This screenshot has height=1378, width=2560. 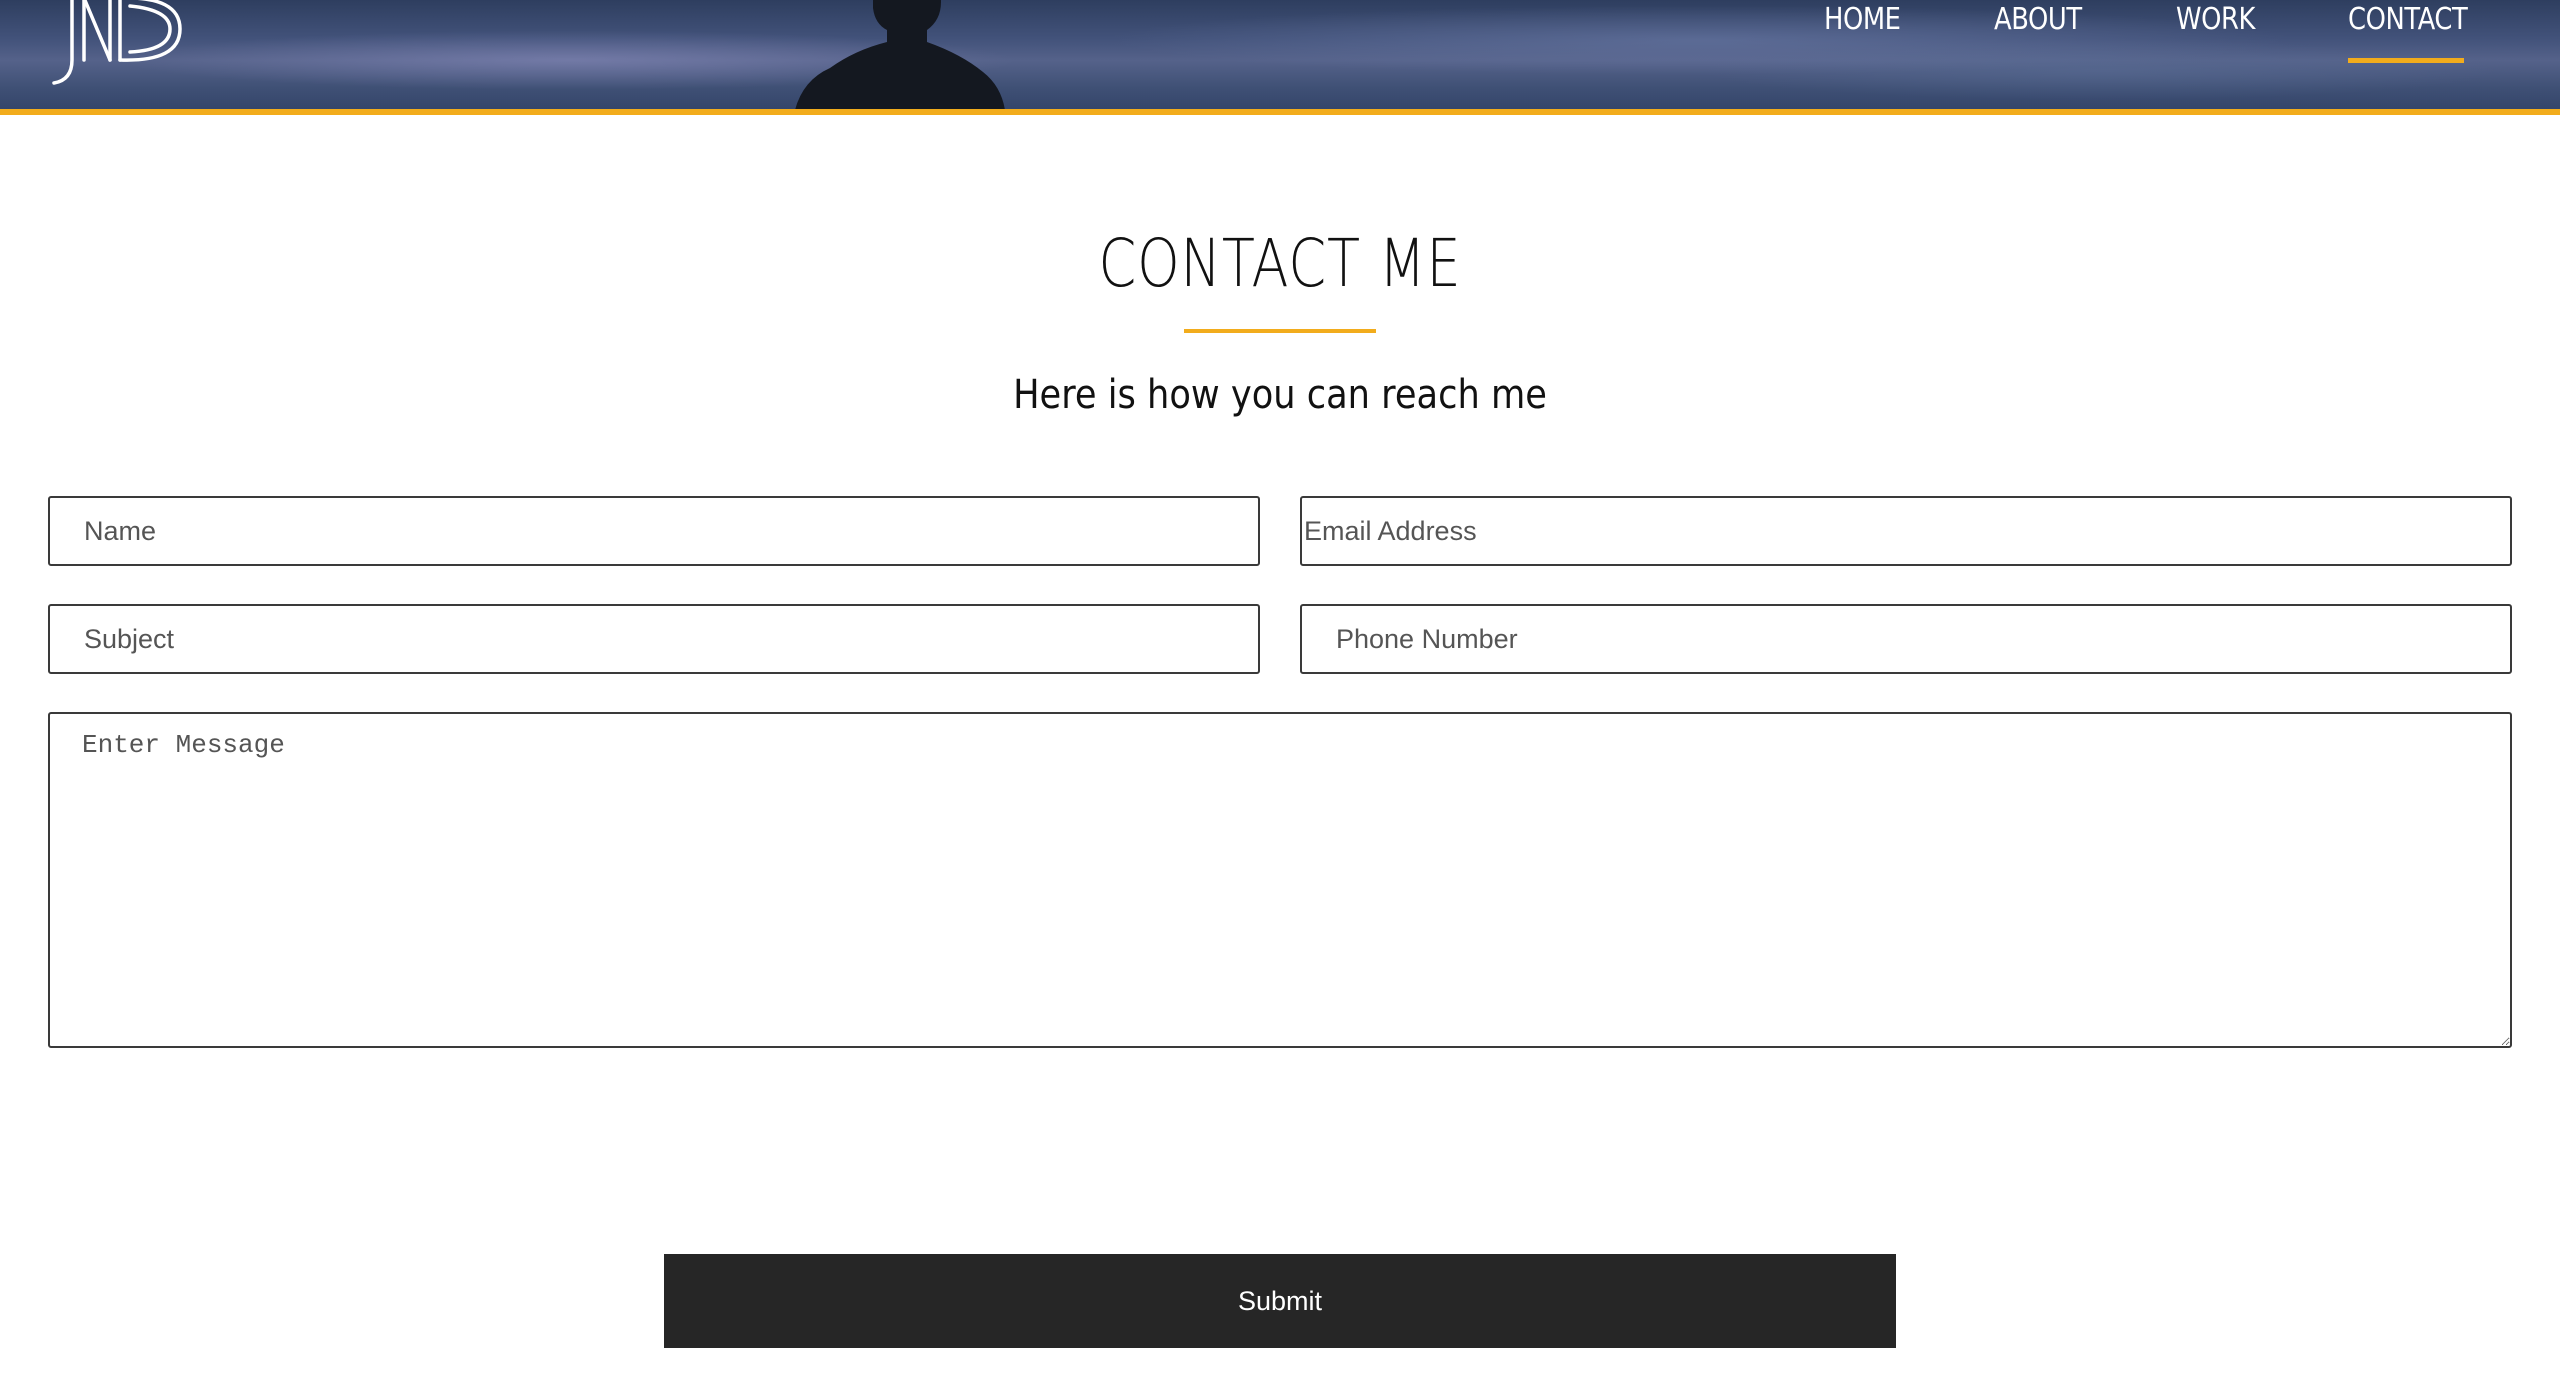 What do you see at coordinates (1280, 55) in the screenshot?
I see `site-header: HOME ABOUT WORK CONTACT` at bounding box center [1280, 55].